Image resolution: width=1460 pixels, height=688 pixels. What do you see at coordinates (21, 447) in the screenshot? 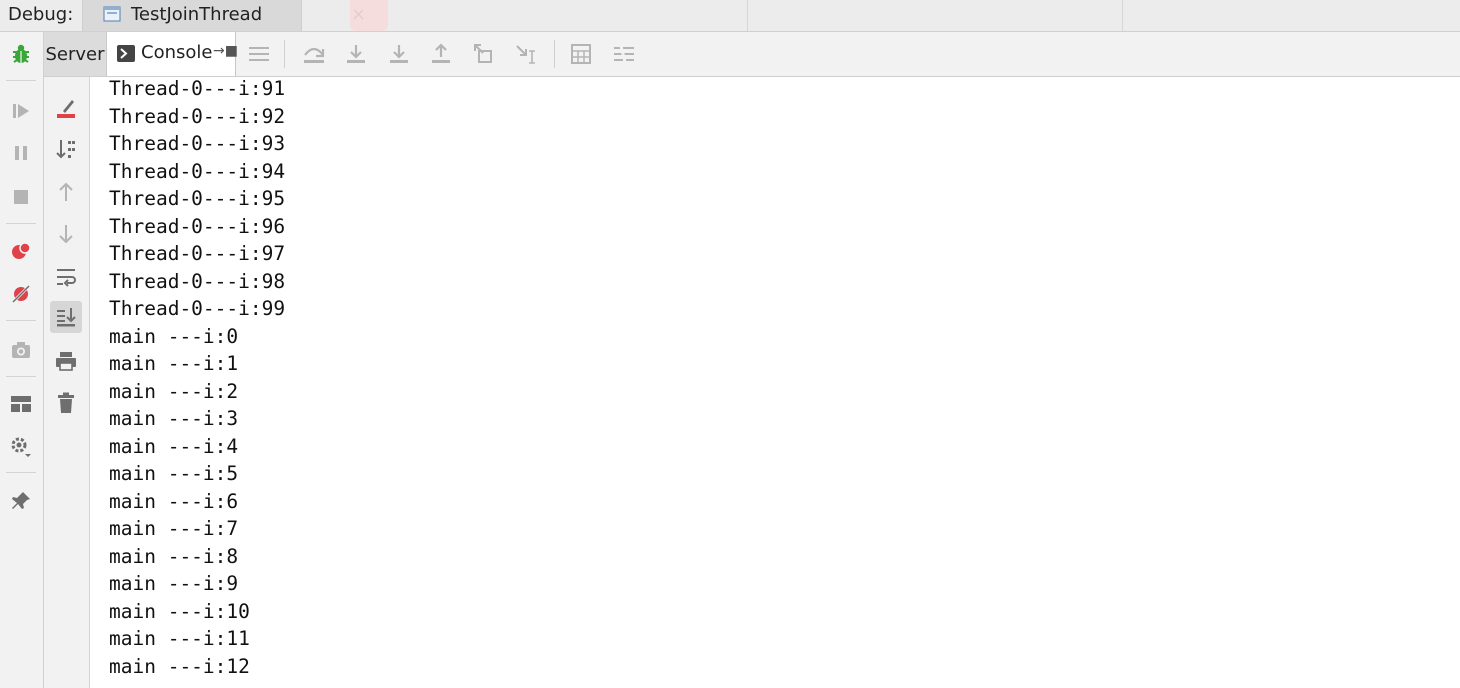
I see `settings-gear-icon` at bounding box center [21, 447].